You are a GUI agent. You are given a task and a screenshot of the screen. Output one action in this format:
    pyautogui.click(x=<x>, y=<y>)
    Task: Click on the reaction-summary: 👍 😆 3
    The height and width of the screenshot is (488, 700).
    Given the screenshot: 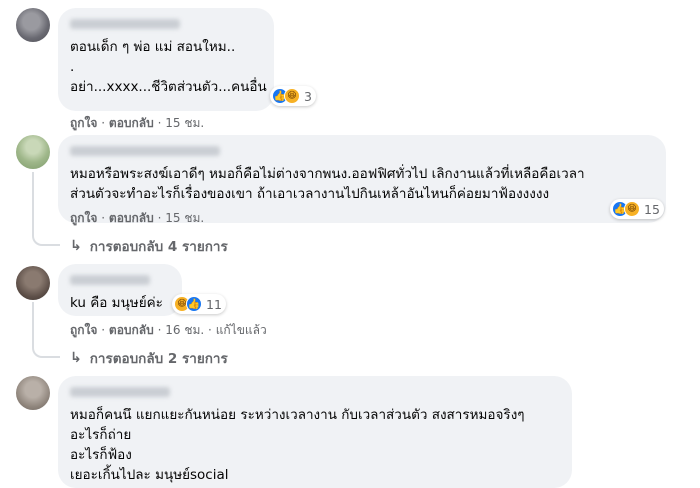 What is the action you would take?
    pyautogui.click(x=293, y=96)
    